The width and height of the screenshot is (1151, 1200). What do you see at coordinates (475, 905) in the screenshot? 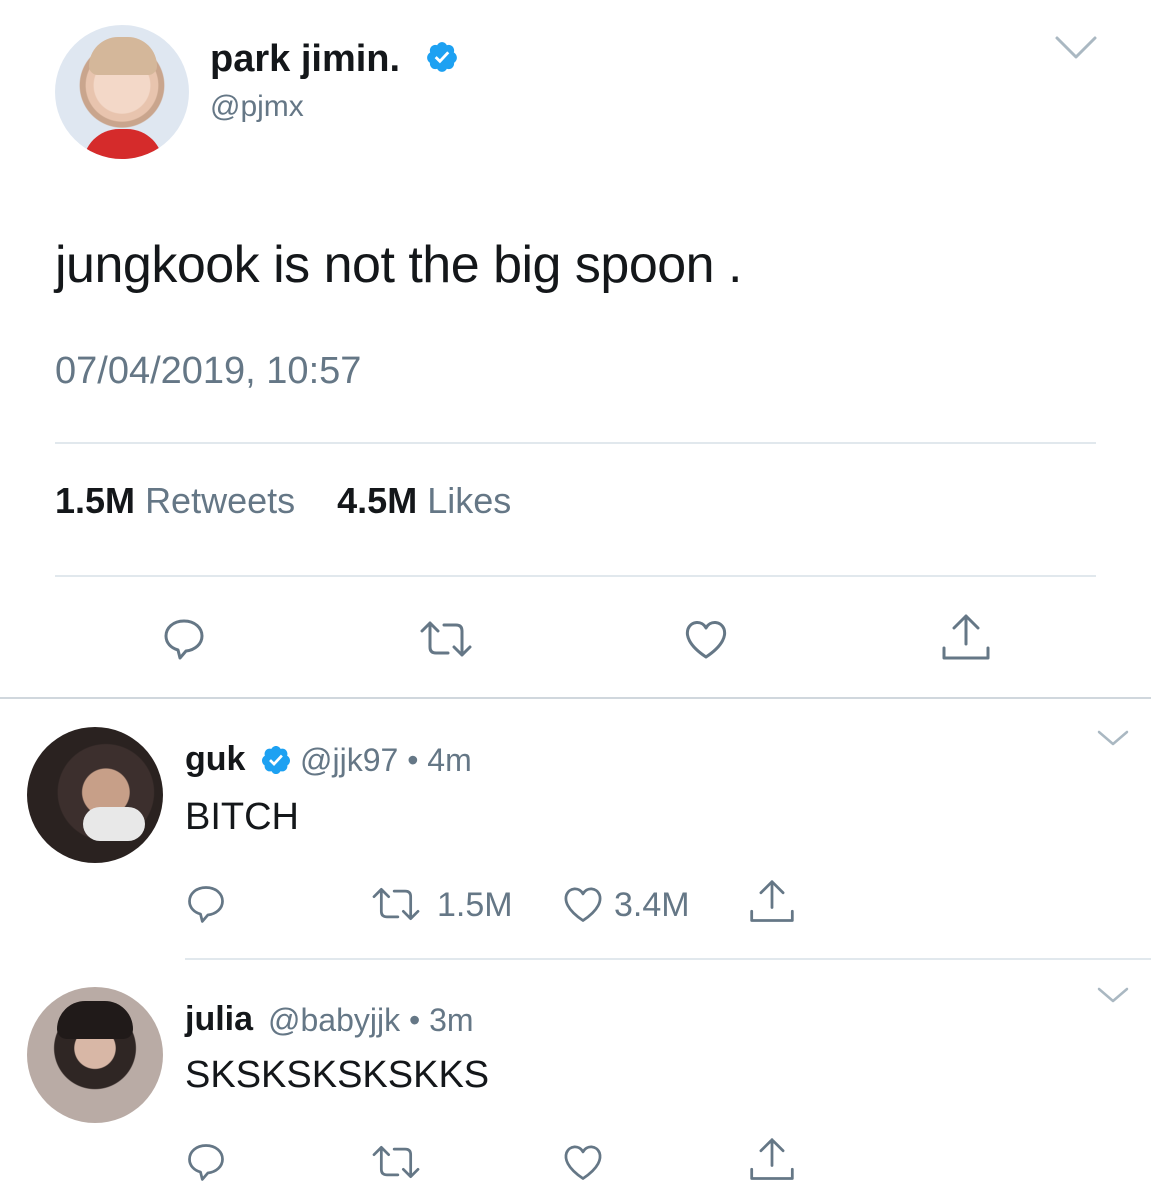
I see `retweet-count: 1.5M` at bounding box center [475, 905].